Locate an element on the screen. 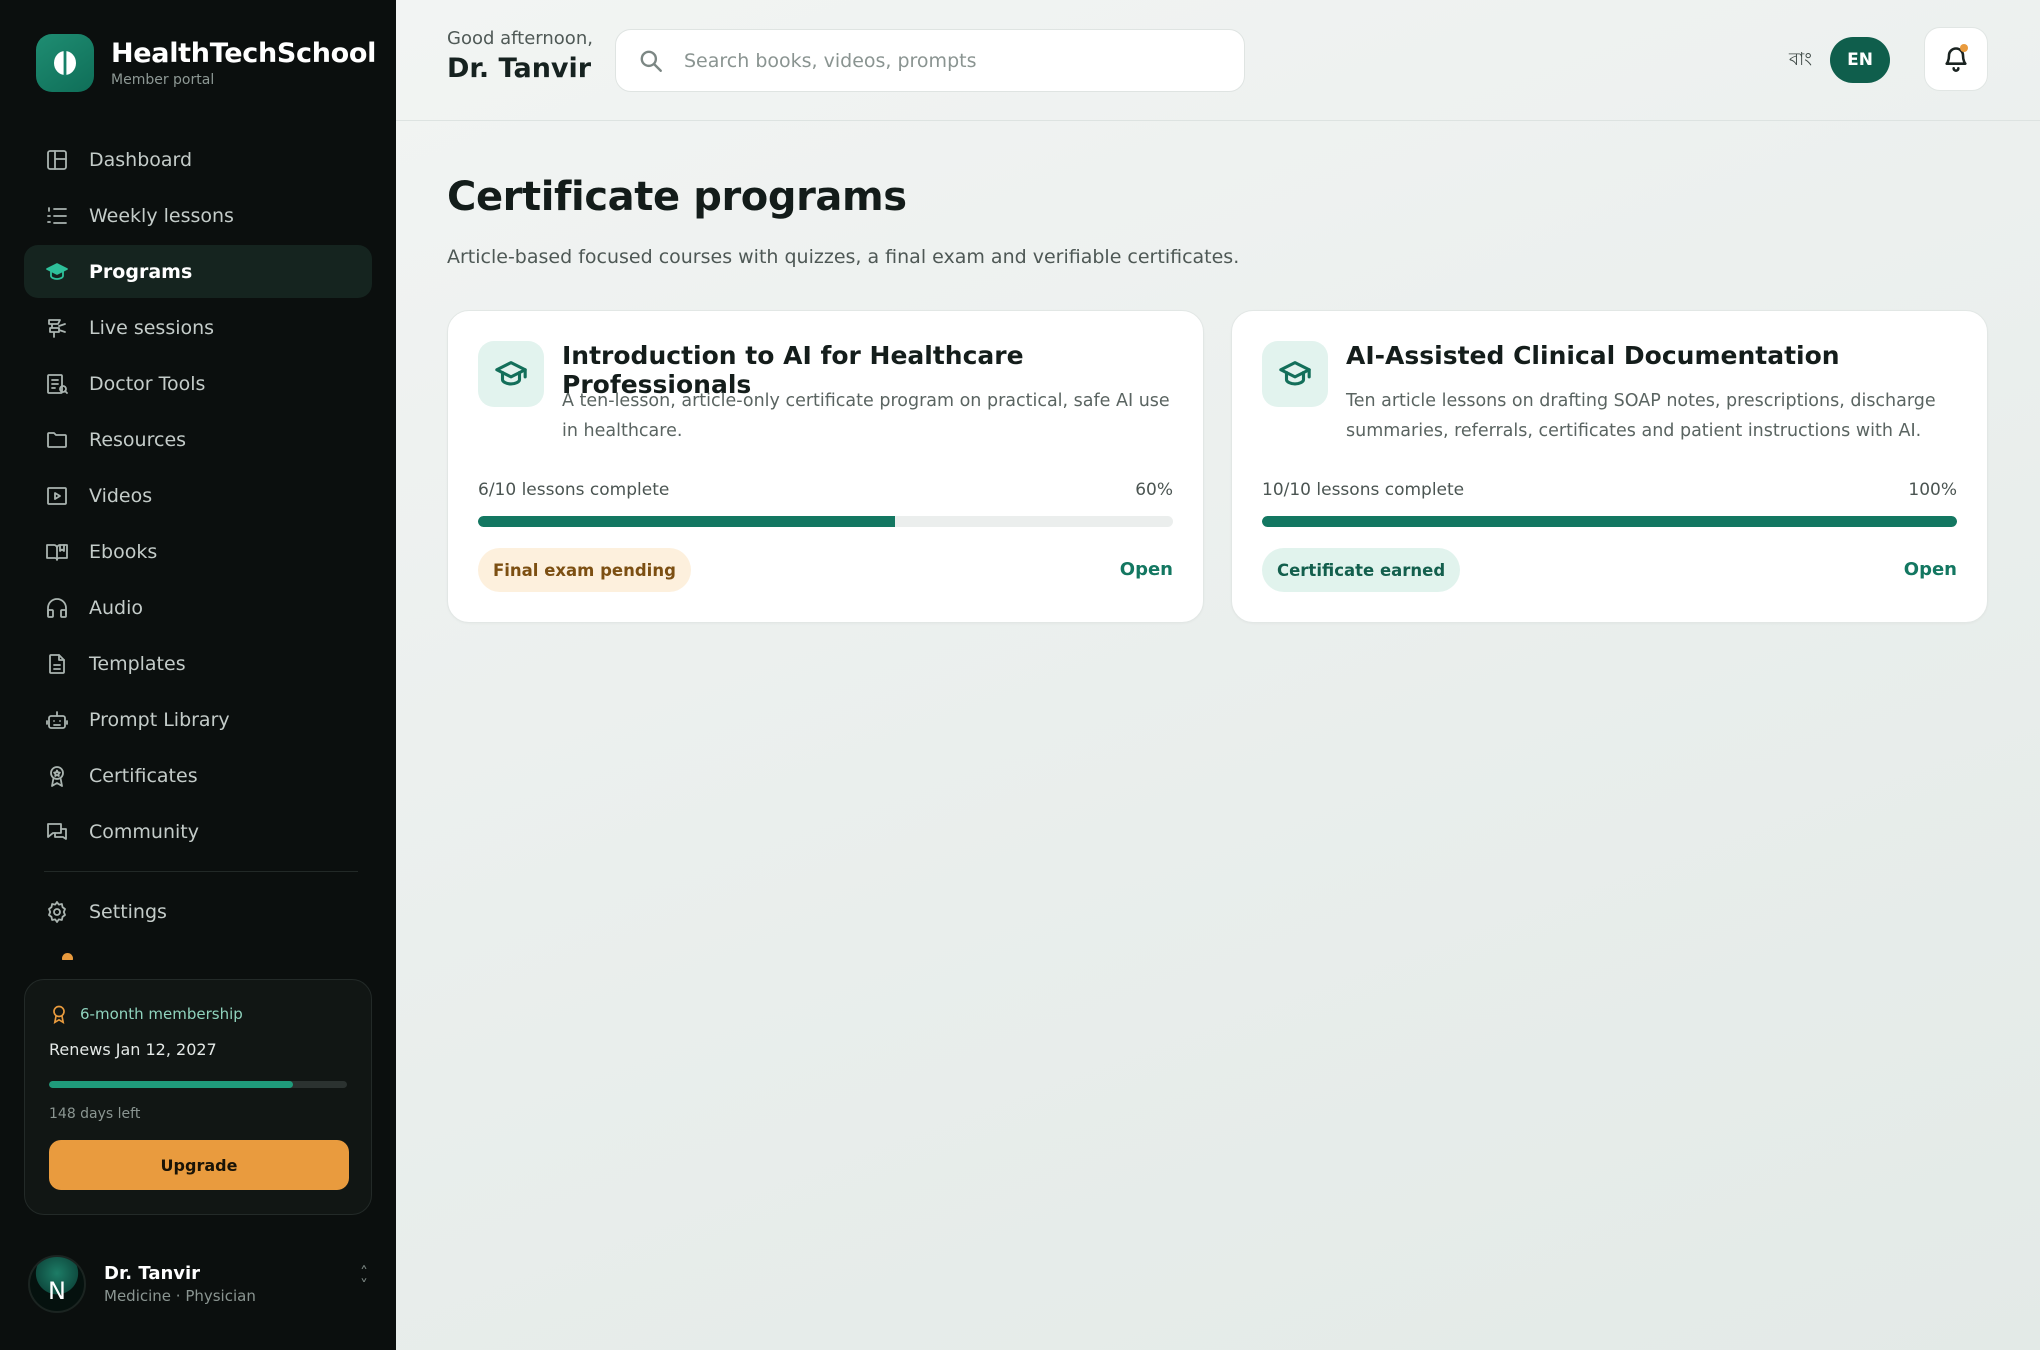 This screenshot has height=1350, width=2040. brand: HealthTechSchool Member portal is located at coordinates (206, 63).